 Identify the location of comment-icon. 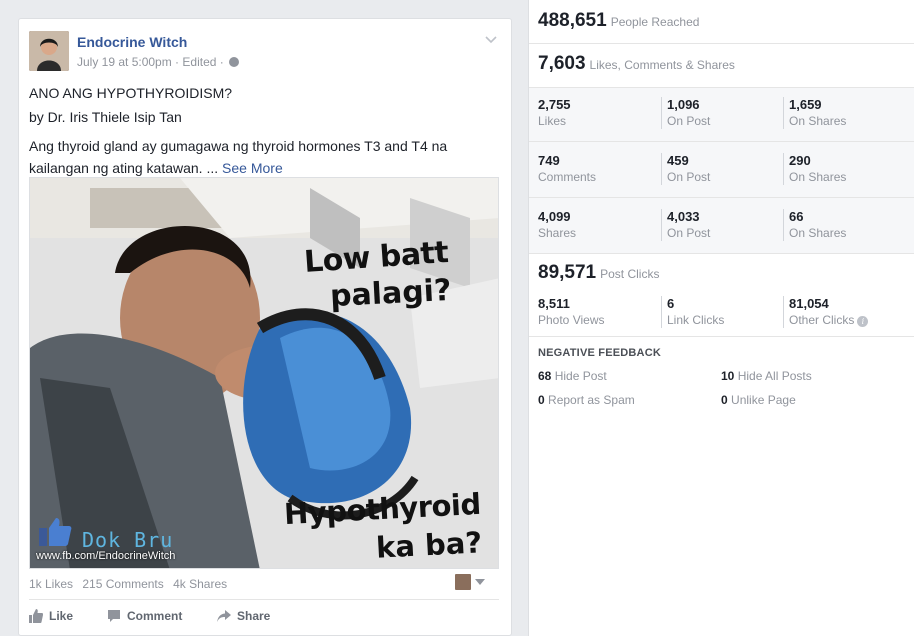
(114, 616).